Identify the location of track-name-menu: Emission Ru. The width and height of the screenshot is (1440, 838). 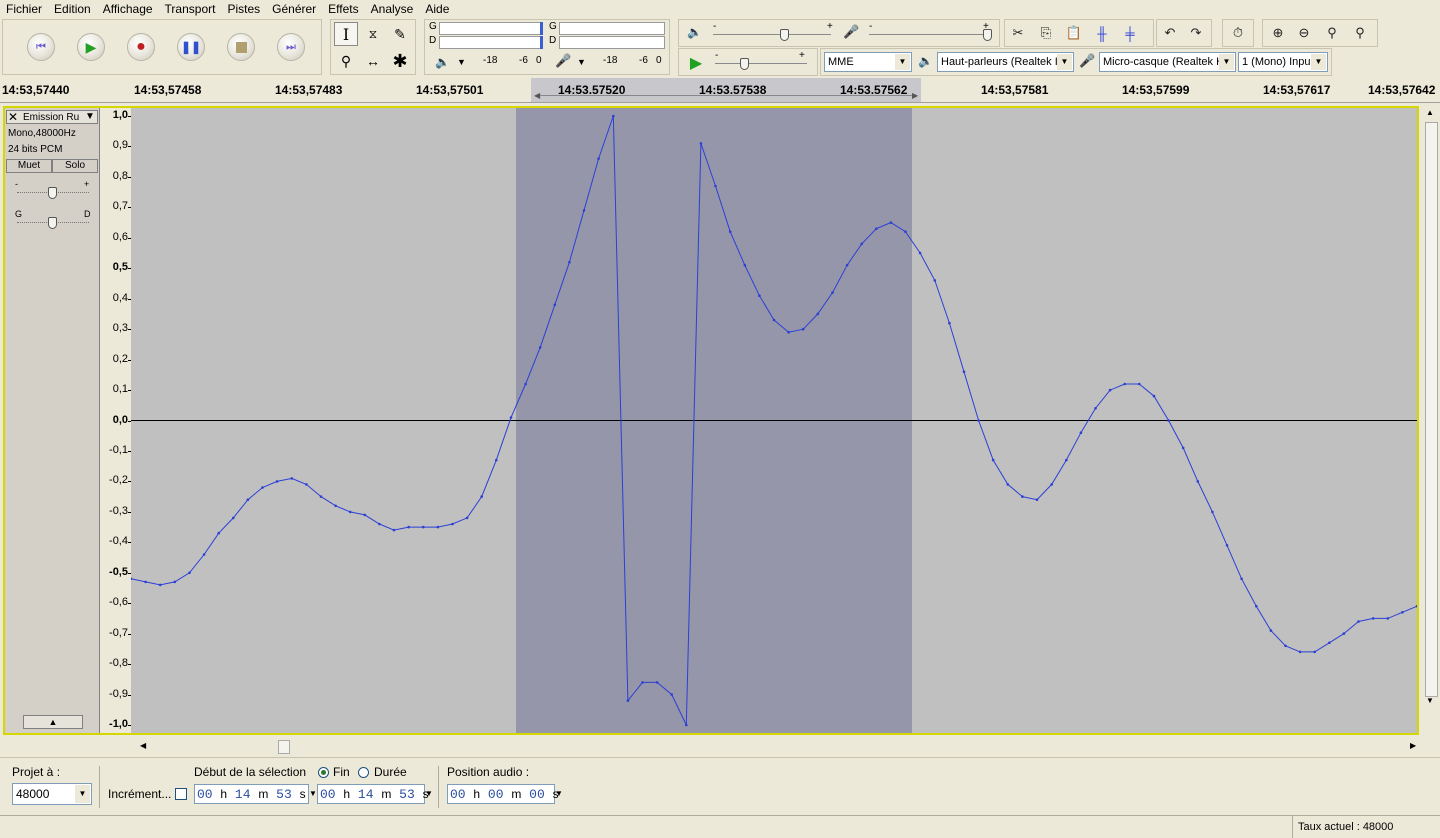
(51, 117).